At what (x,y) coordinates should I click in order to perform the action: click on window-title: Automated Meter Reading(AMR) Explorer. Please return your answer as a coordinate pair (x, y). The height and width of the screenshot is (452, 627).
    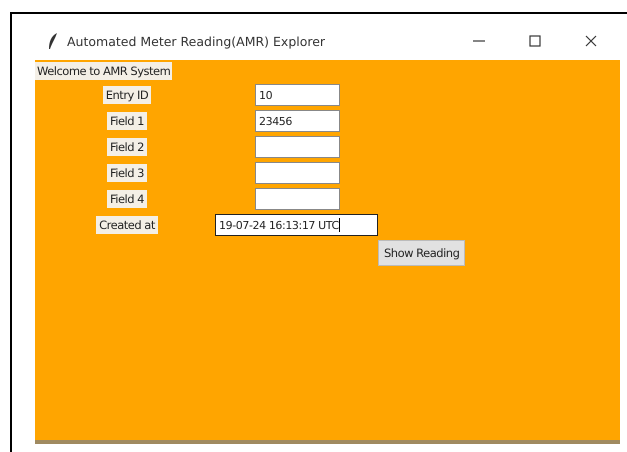
    Looking at the image, I should click on (196, 41).